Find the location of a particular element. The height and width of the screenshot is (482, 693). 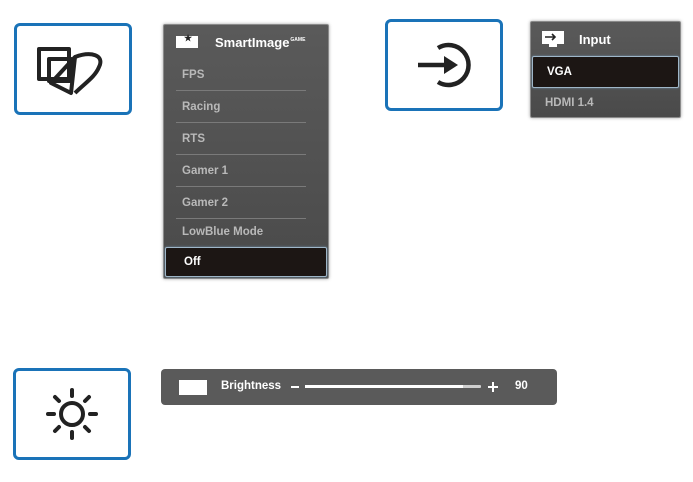

menu-item-vga: VGA is located at coordinates (605, 72).